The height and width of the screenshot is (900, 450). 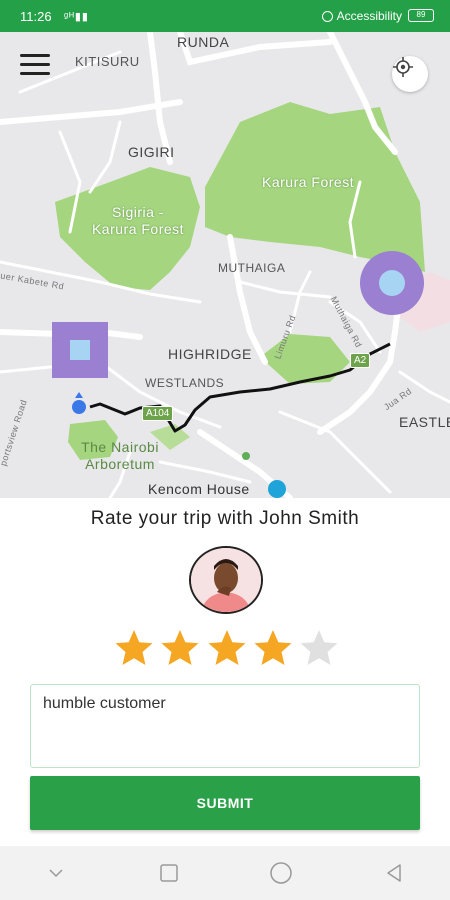 I want to click on battery-icon: 89, so click(x=421, y=15).